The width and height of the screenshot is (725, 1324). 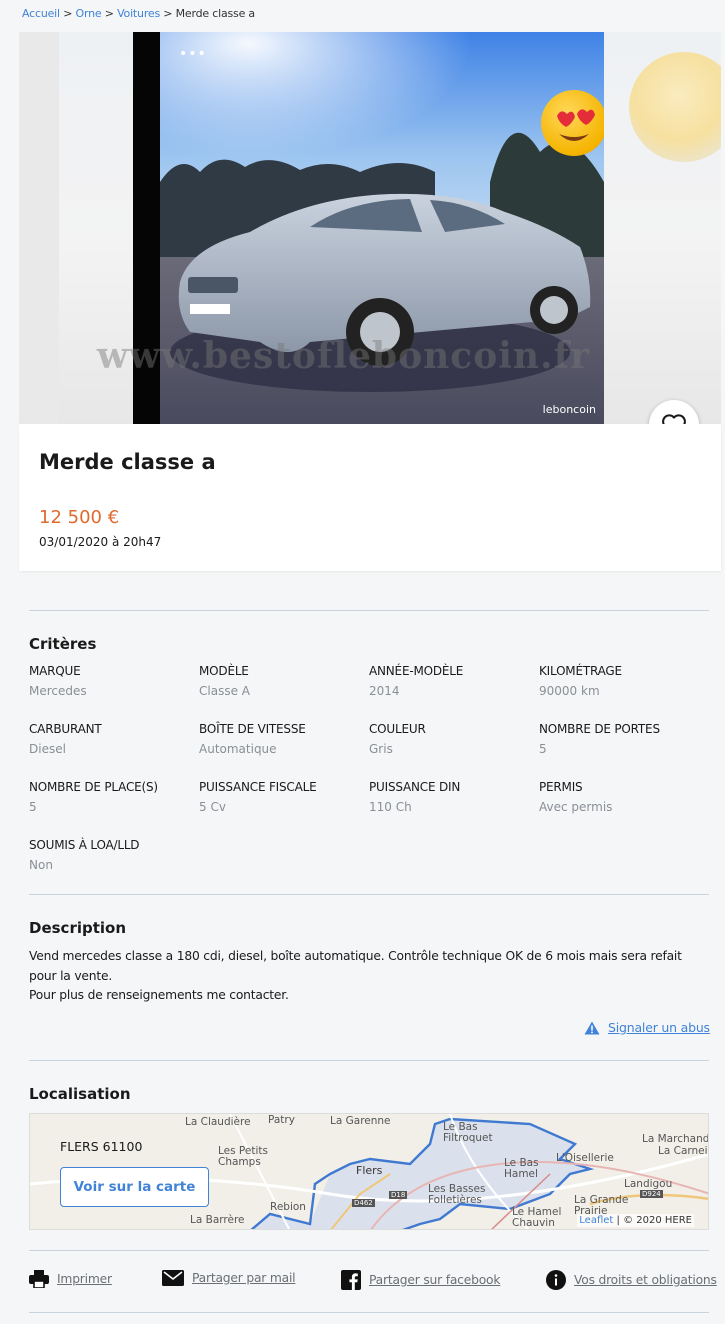 What do you see at coordinates (585, 1158) in the screenshot?
I see `map-place-label: L'Oisellerie` at bounding box center [585, 1158].